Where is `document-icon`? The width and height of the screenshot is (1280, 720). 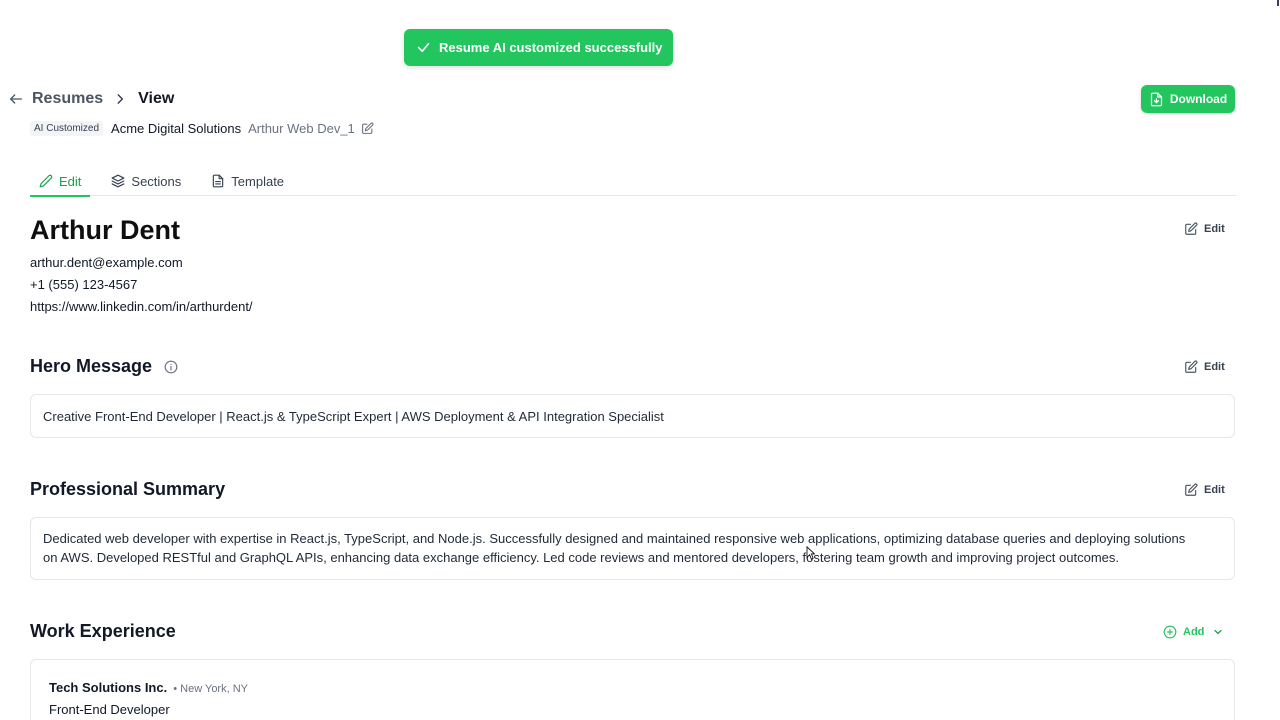 document-icon is located at coordinates (218, 181).